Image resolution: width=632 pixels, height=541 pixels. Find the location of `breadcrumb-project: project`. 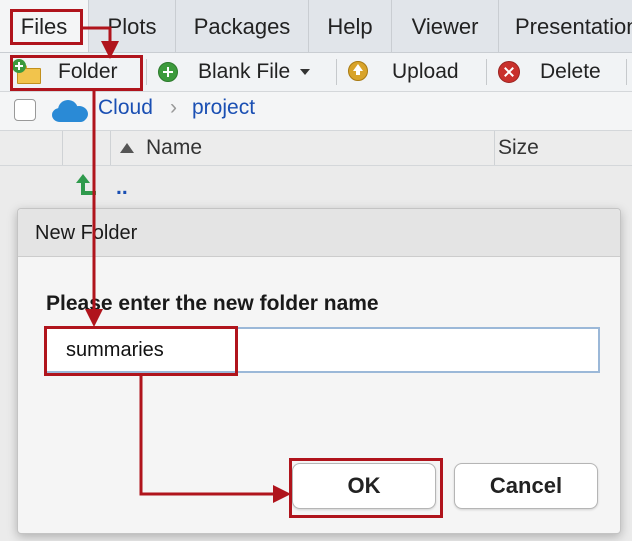

breadcrumb-project: project is located at coordinates (223, 108).